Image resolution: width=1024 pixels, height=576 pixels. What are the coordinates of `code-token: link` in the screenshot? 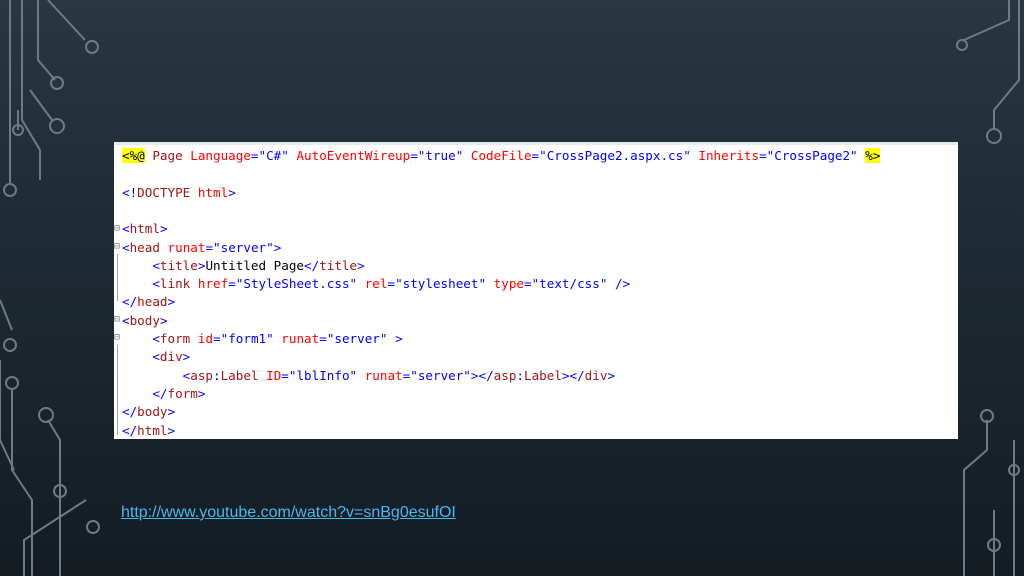 It's located at (175, 284).